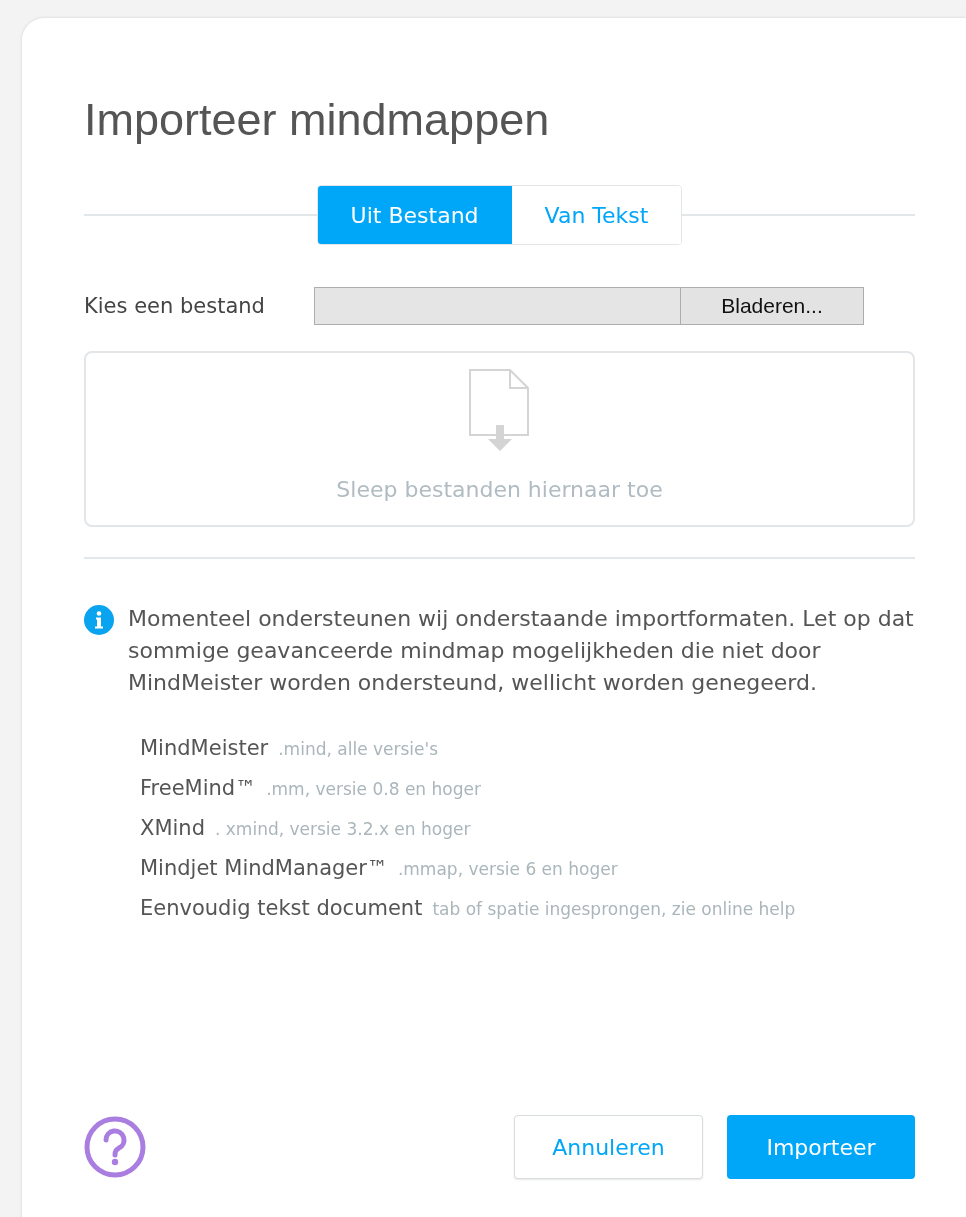 The width and height of the screenshot is (966, 1217). Describe the element at coordinates (468, 908) in the screenshot. I see `format-entry: Eenvoudig tekst document tab of spatie ingesprongen, zie online help` at that location.